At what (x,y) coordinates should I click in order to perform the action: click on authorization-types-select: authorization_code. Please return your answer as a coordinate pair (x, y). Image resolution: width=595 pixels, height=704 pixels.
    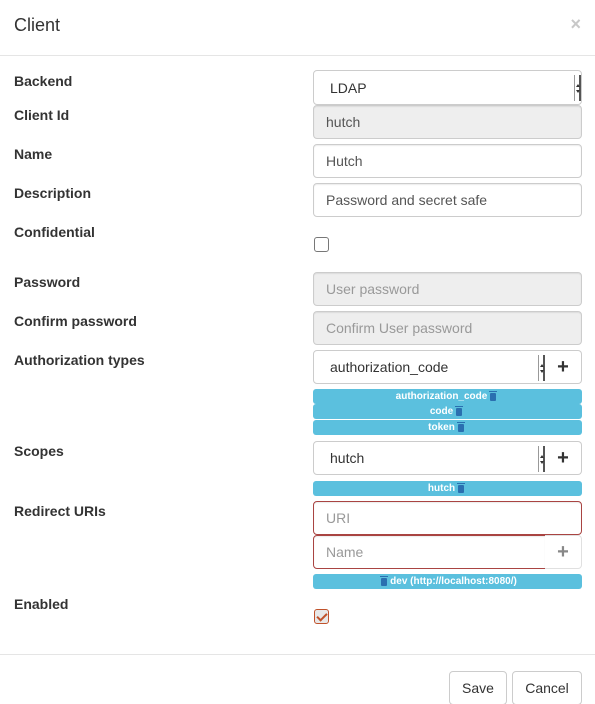
    Looking at the image, I should click on (429, 367).